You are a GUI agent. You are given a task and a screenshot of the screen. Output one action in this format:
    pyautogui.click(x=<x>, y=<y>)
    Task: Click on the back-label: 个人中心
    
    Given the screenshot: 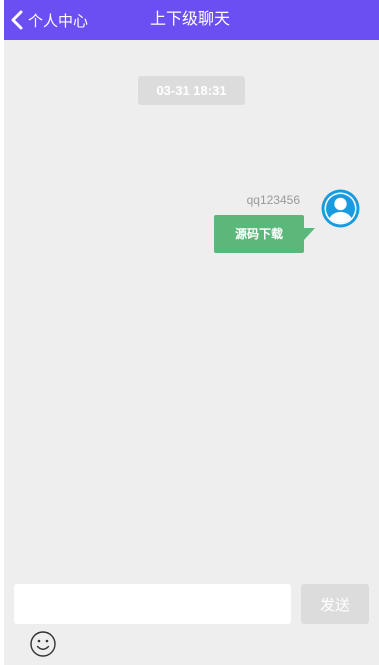 What is the action you would take?
    pyautogui.click(x=58, y=21)
    